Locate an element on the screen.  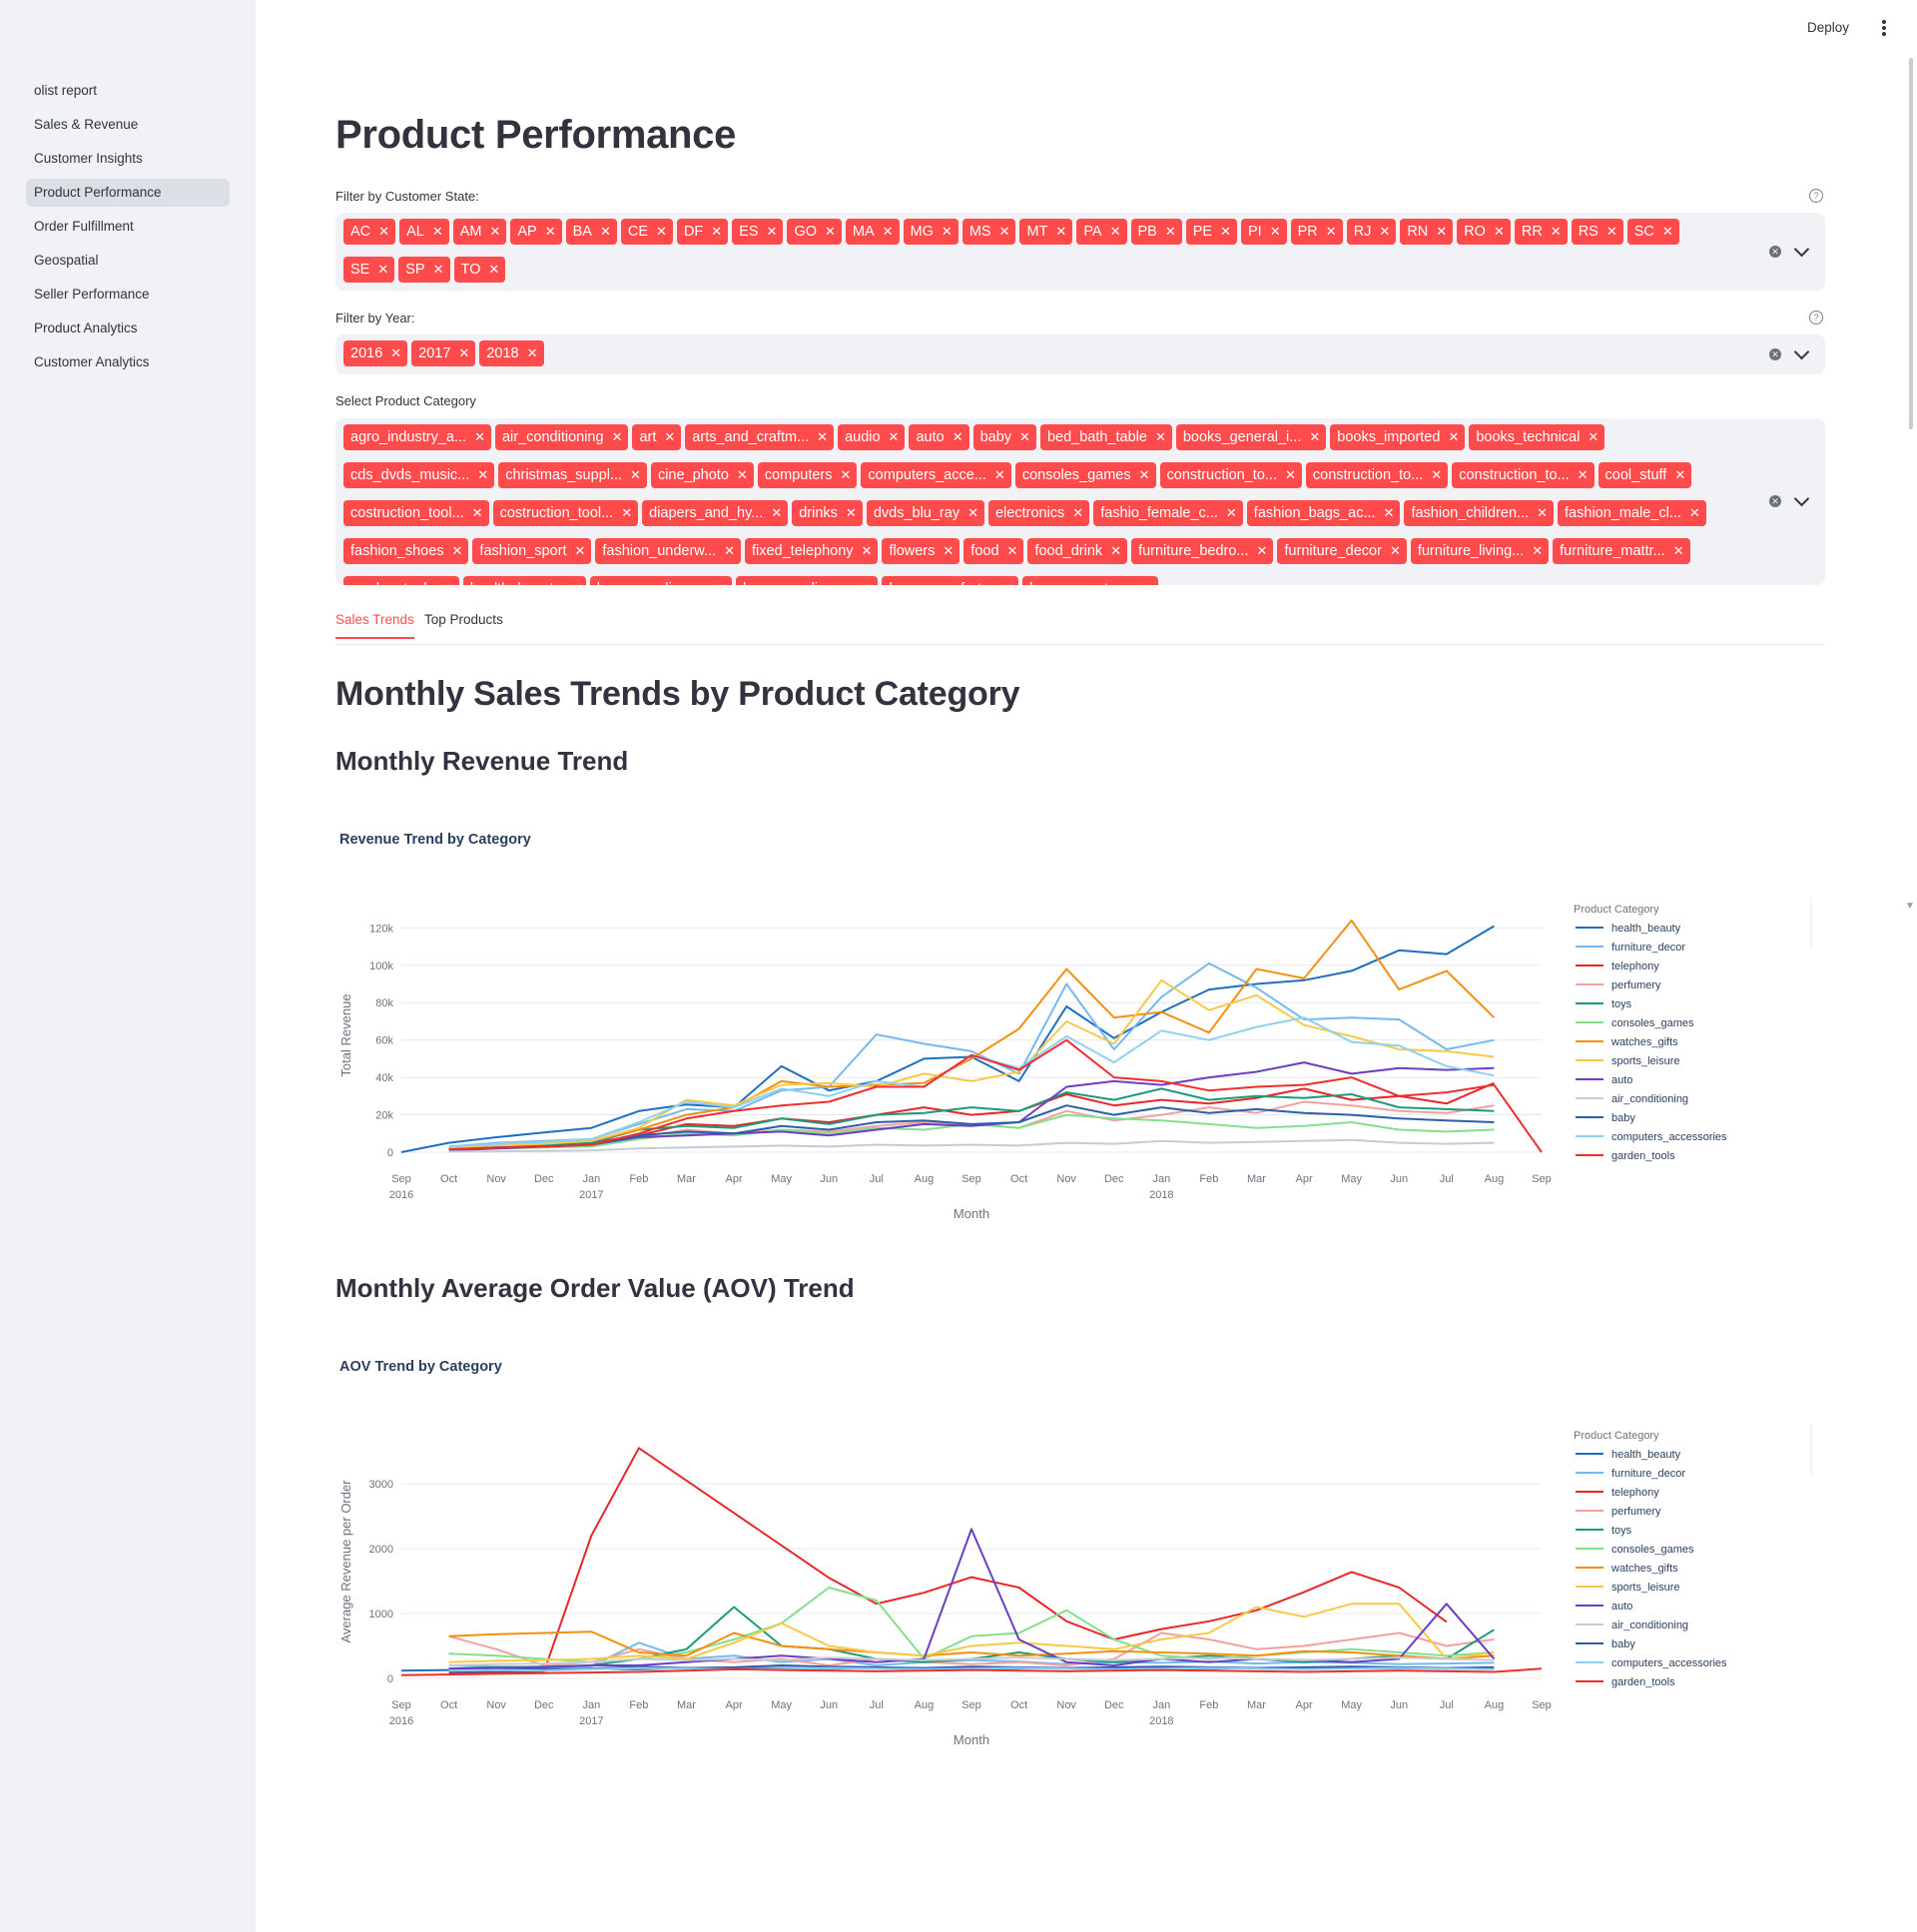
selected-chip: fashion_bags_ac... ✕ is located at coordinates (1323, 513).